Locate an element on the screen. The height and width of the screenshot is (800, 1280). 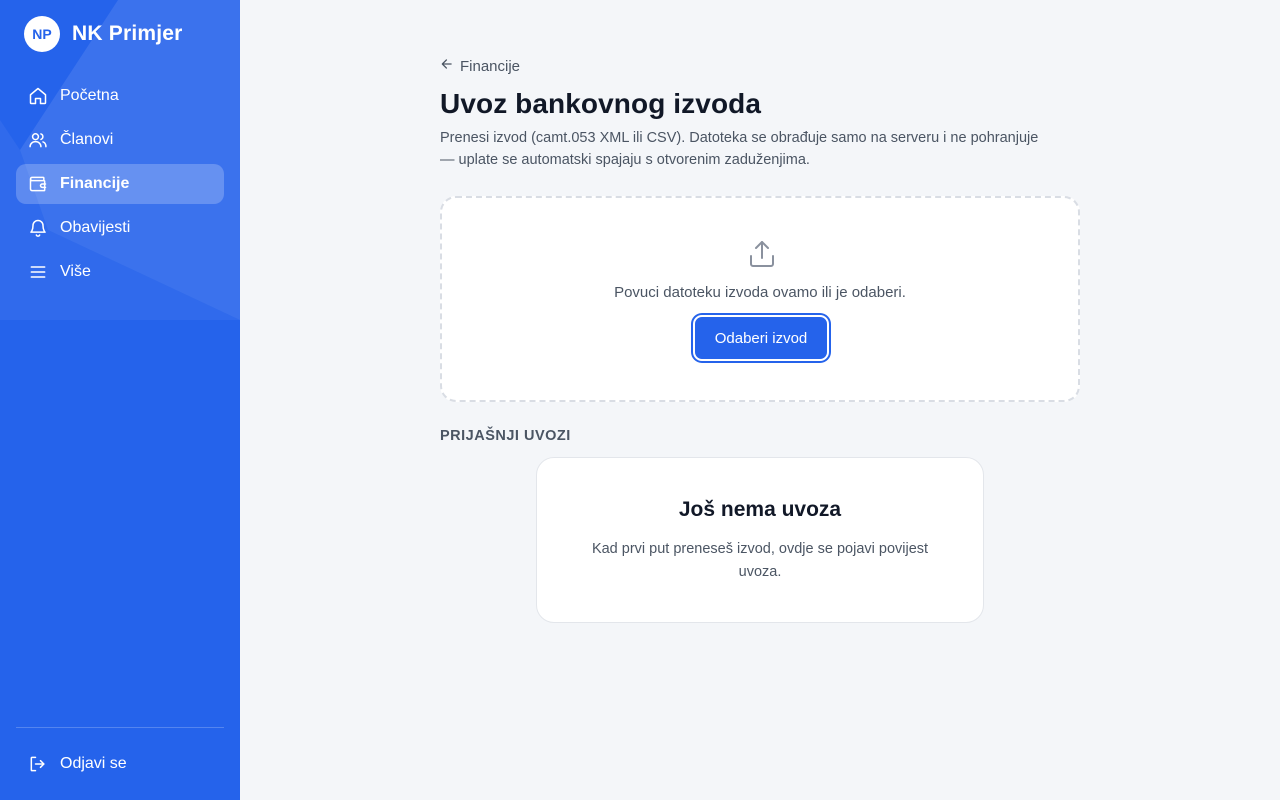
sidebar-item-obavijesti: Obavijesti is located at coordinates (120, 228).